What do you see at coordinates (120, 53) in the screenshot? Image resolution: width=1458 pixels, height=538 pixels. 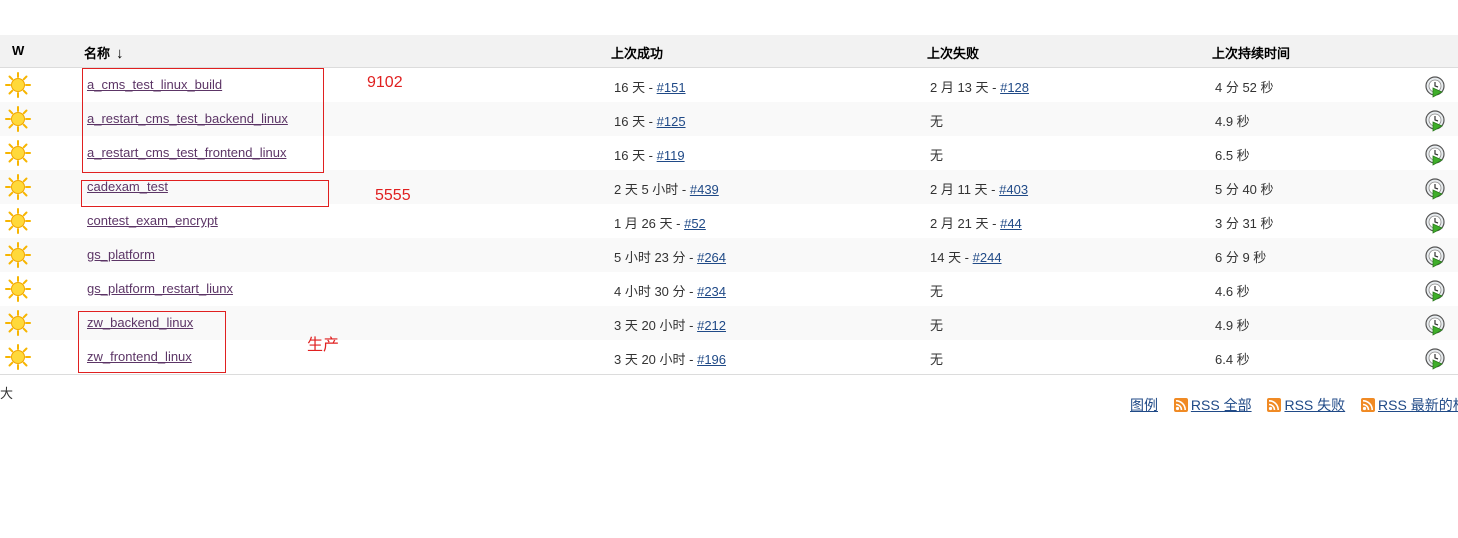 I see `sort-desc-icon: ↓` at bounding box center [120, 53].